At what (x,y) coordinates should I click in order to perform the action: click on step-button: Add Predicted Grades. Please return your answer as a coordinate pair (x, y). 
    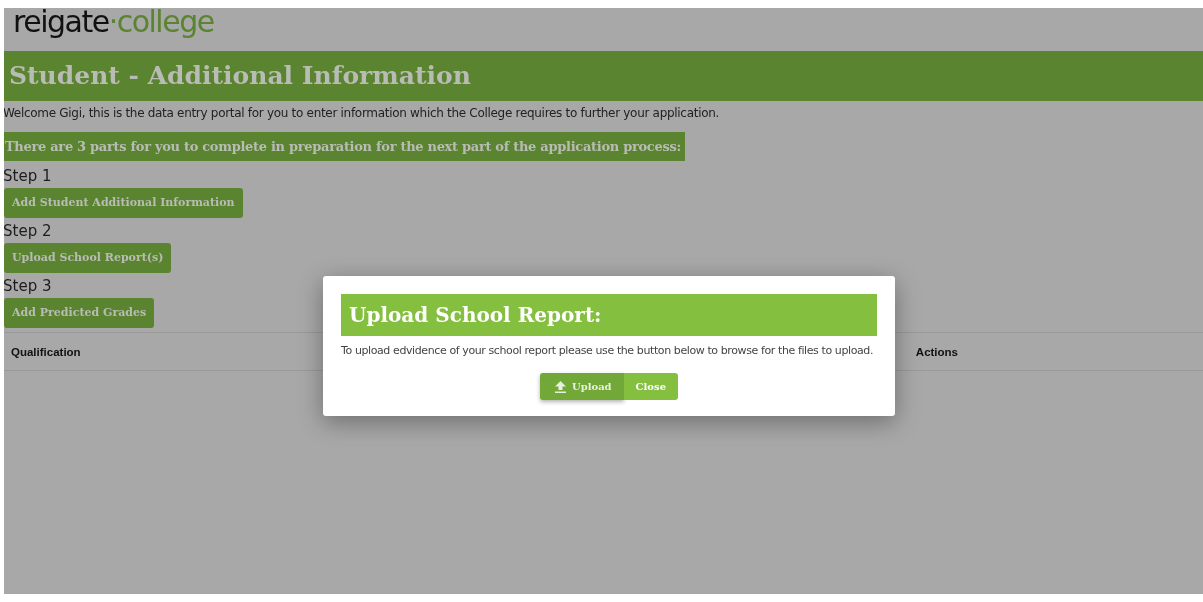
    Looking at the image, I should click on (79, 313).